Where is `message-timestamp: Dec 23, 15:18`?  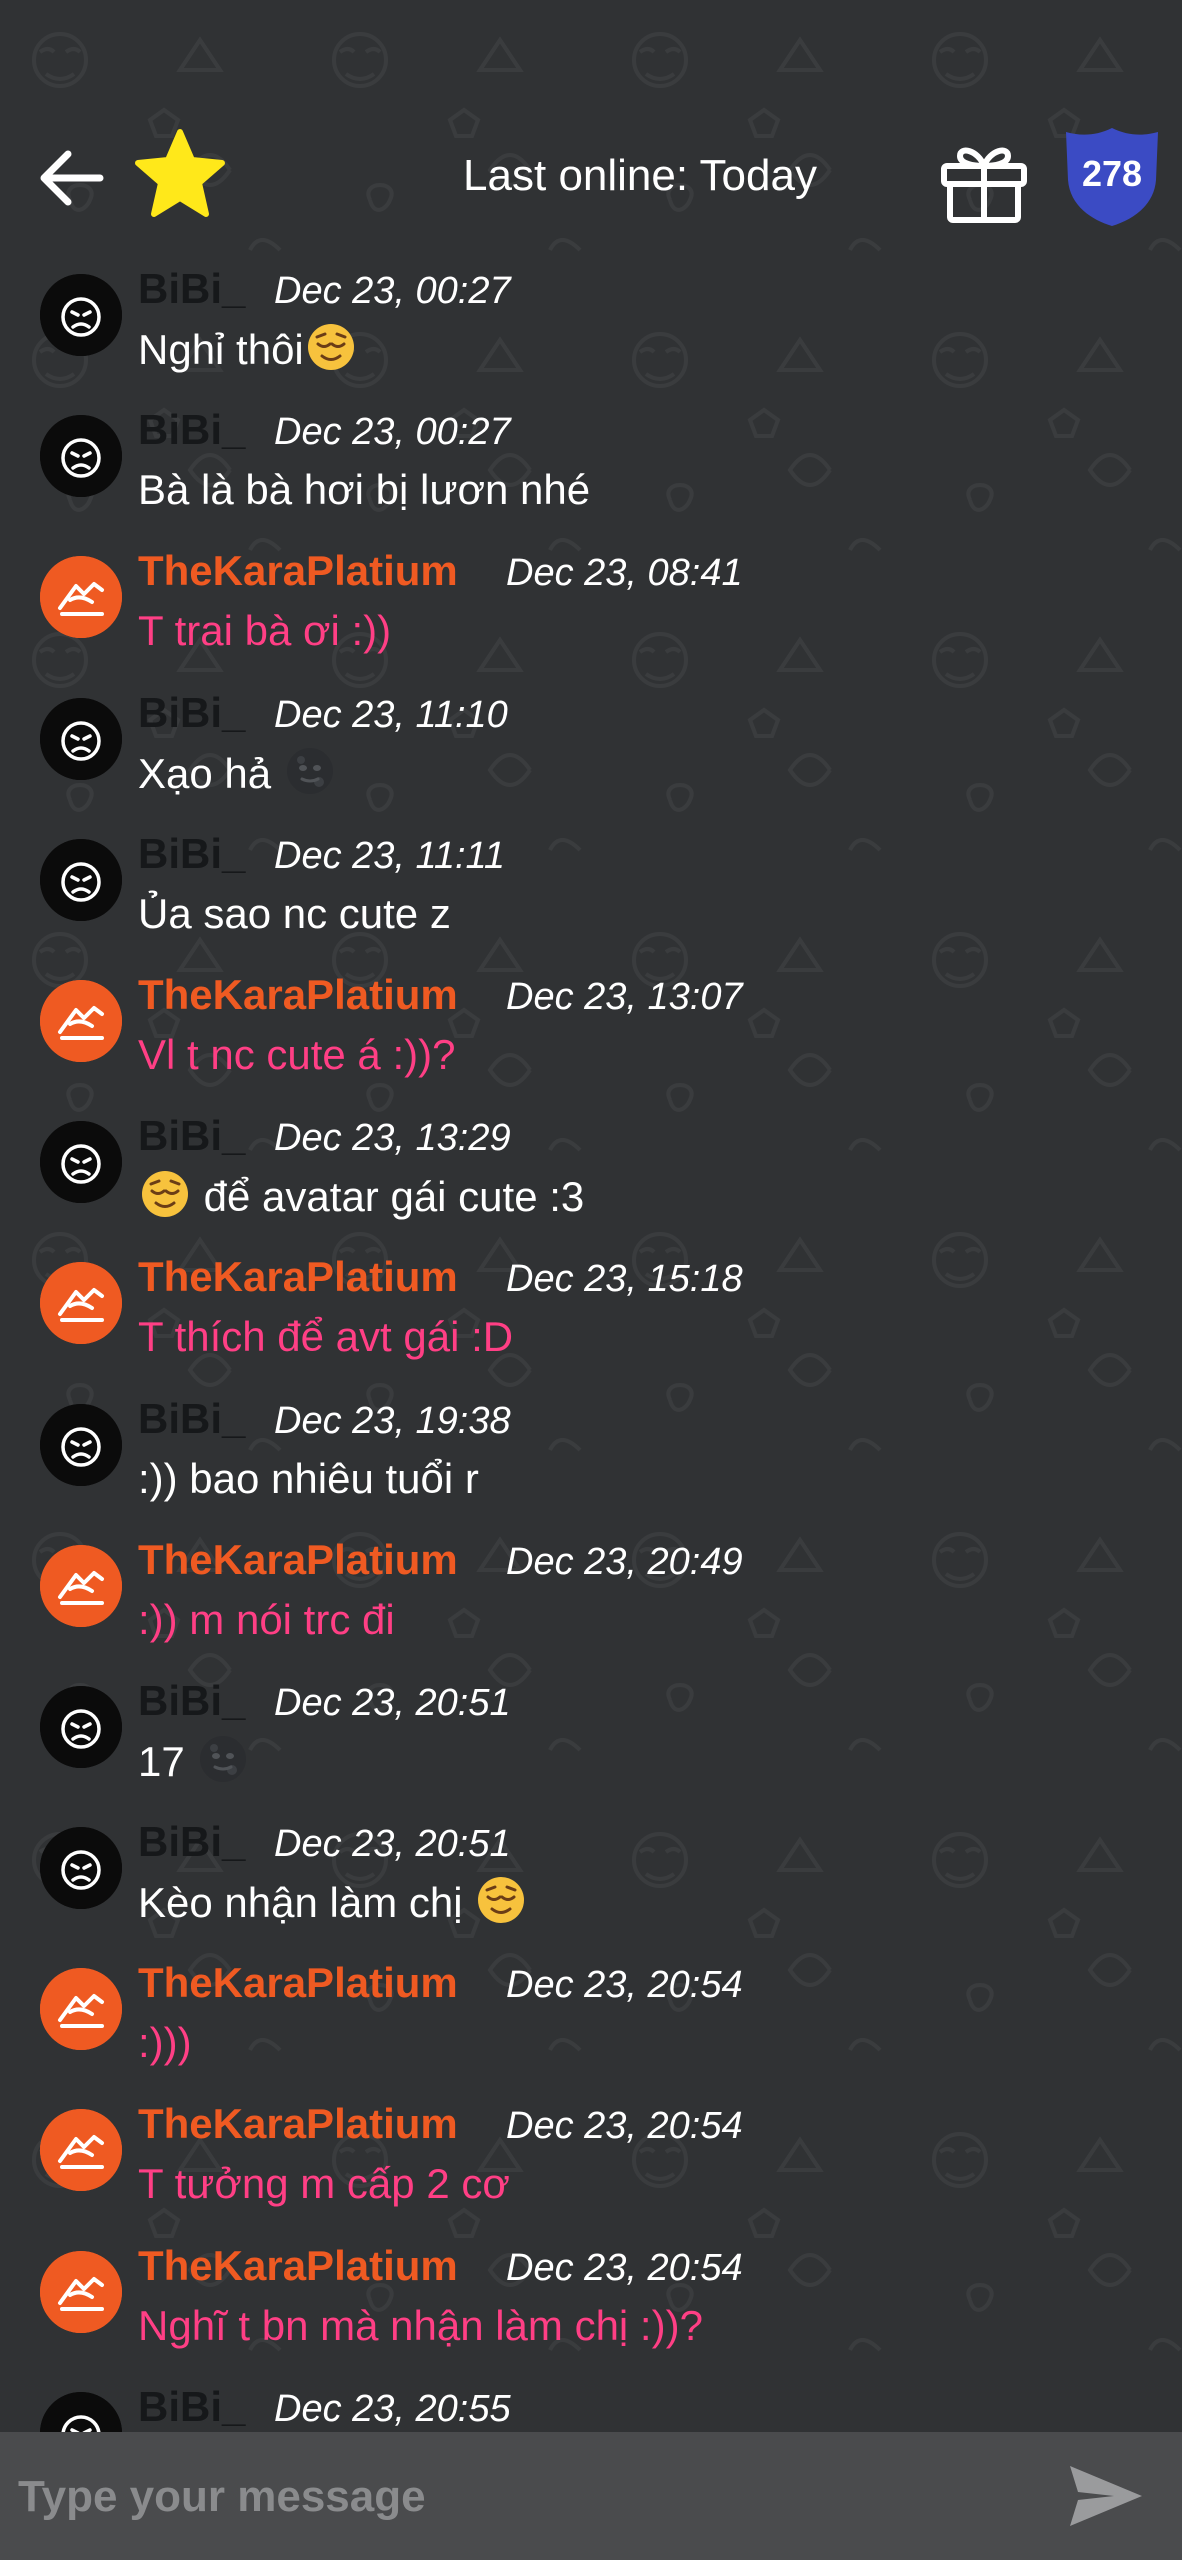
message-timestamp: Dec 23, 15:18 is located at coordinates (624, 1279).